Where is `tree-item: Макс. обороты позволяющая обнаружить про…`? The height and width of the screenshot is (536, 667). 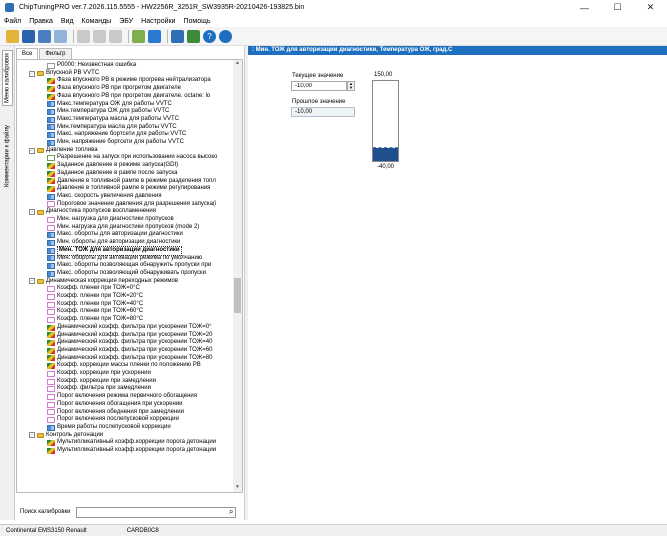
tree-item: Макс. обороты позволяющая обнаружить про… is located at coordinates (129, 266).